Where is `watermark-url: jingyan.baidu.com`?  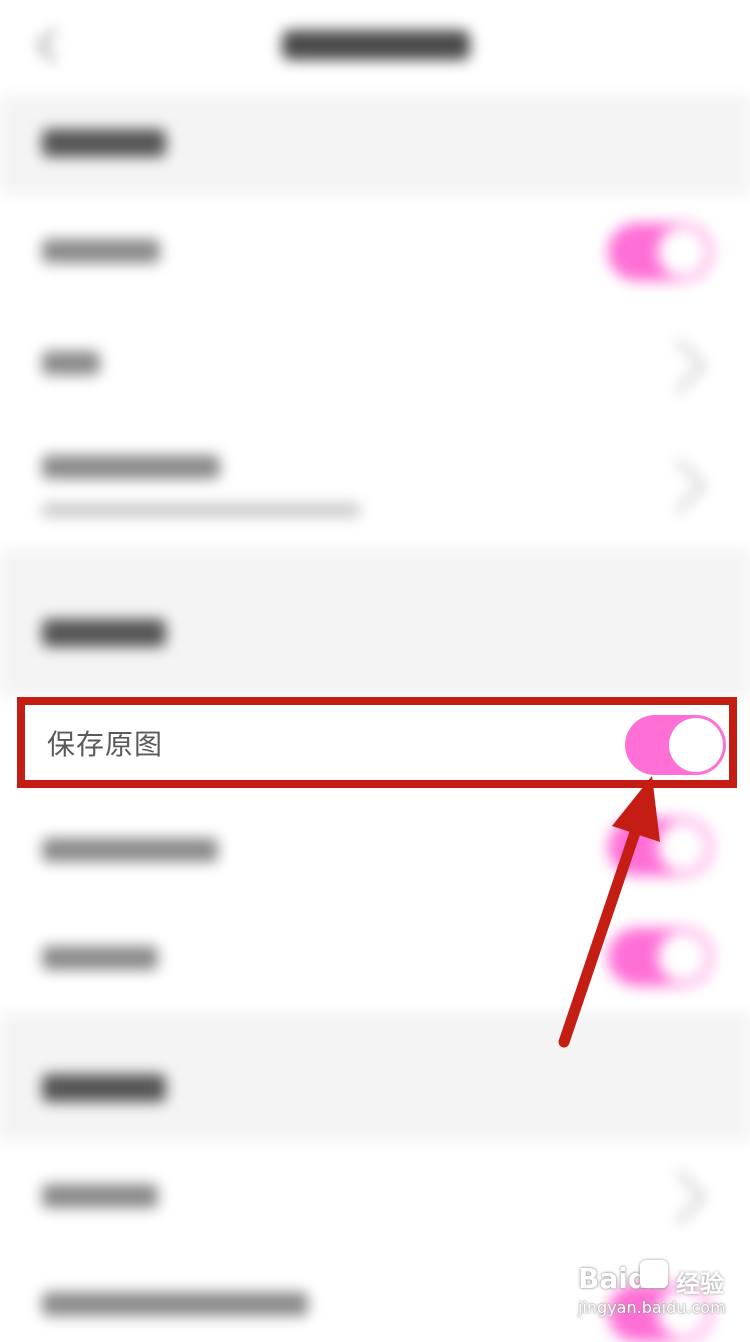 watermark-url: jingyan.baidu.com is located at coordinates (652, 1307).